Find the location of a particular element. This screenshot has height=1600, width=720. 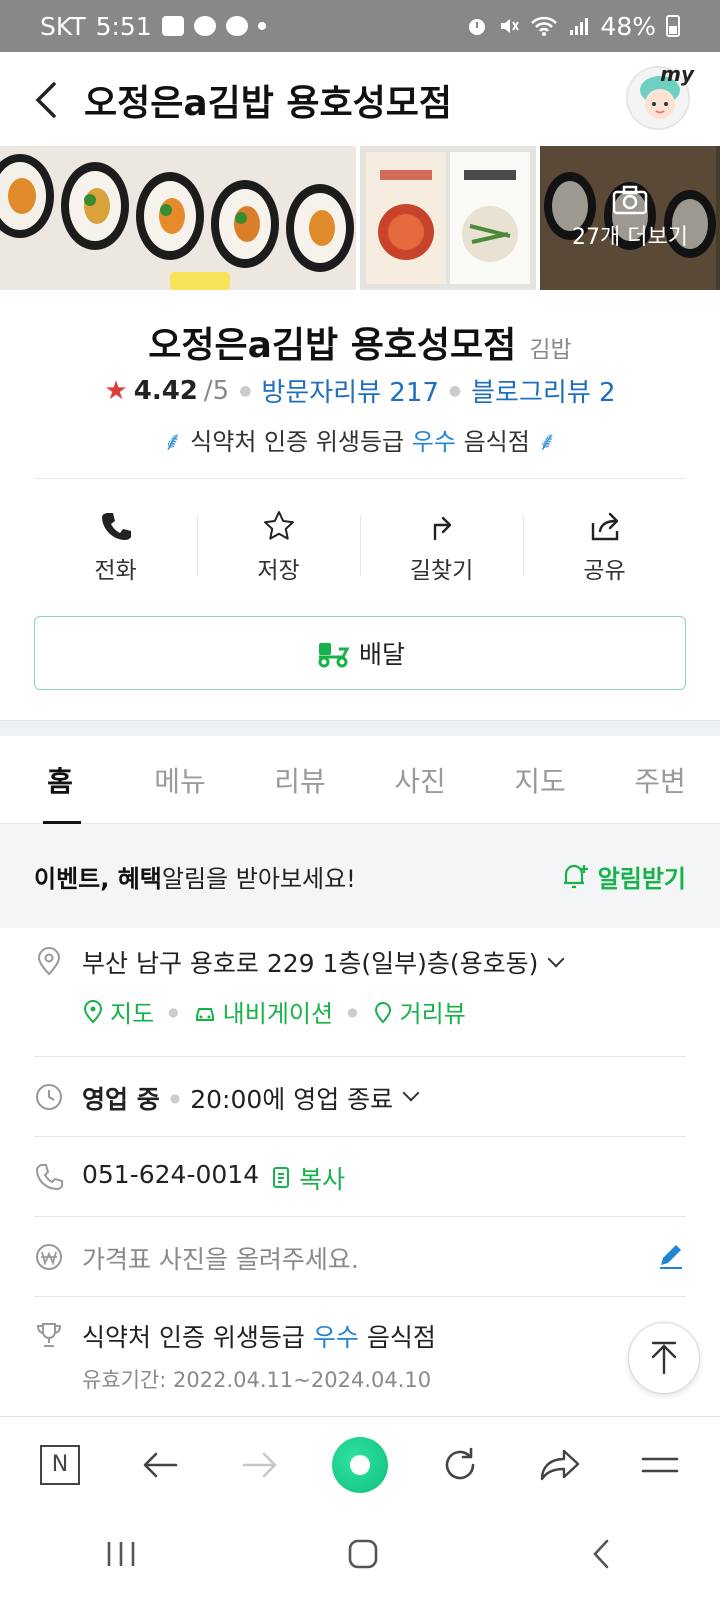

browser-toolbar: N is located at coordinates (360, 1464).